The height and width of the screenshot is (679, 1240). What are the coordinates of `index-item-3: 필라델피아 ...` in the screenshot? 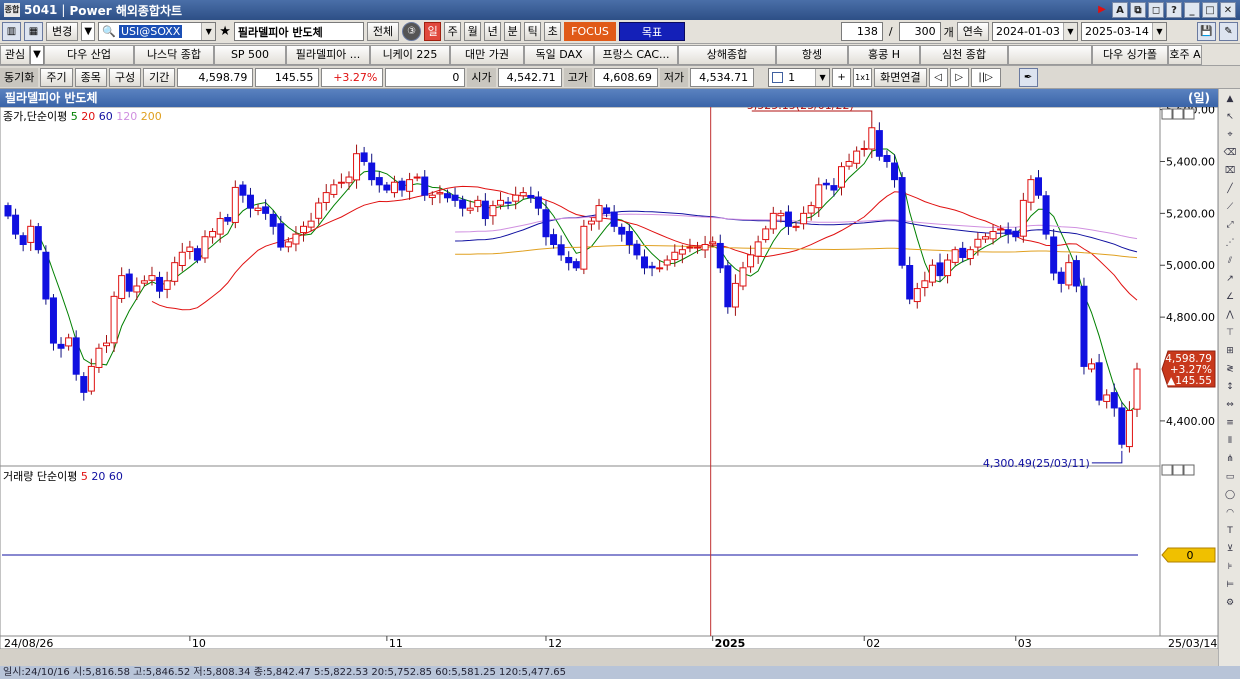 It's located at (328, 54).